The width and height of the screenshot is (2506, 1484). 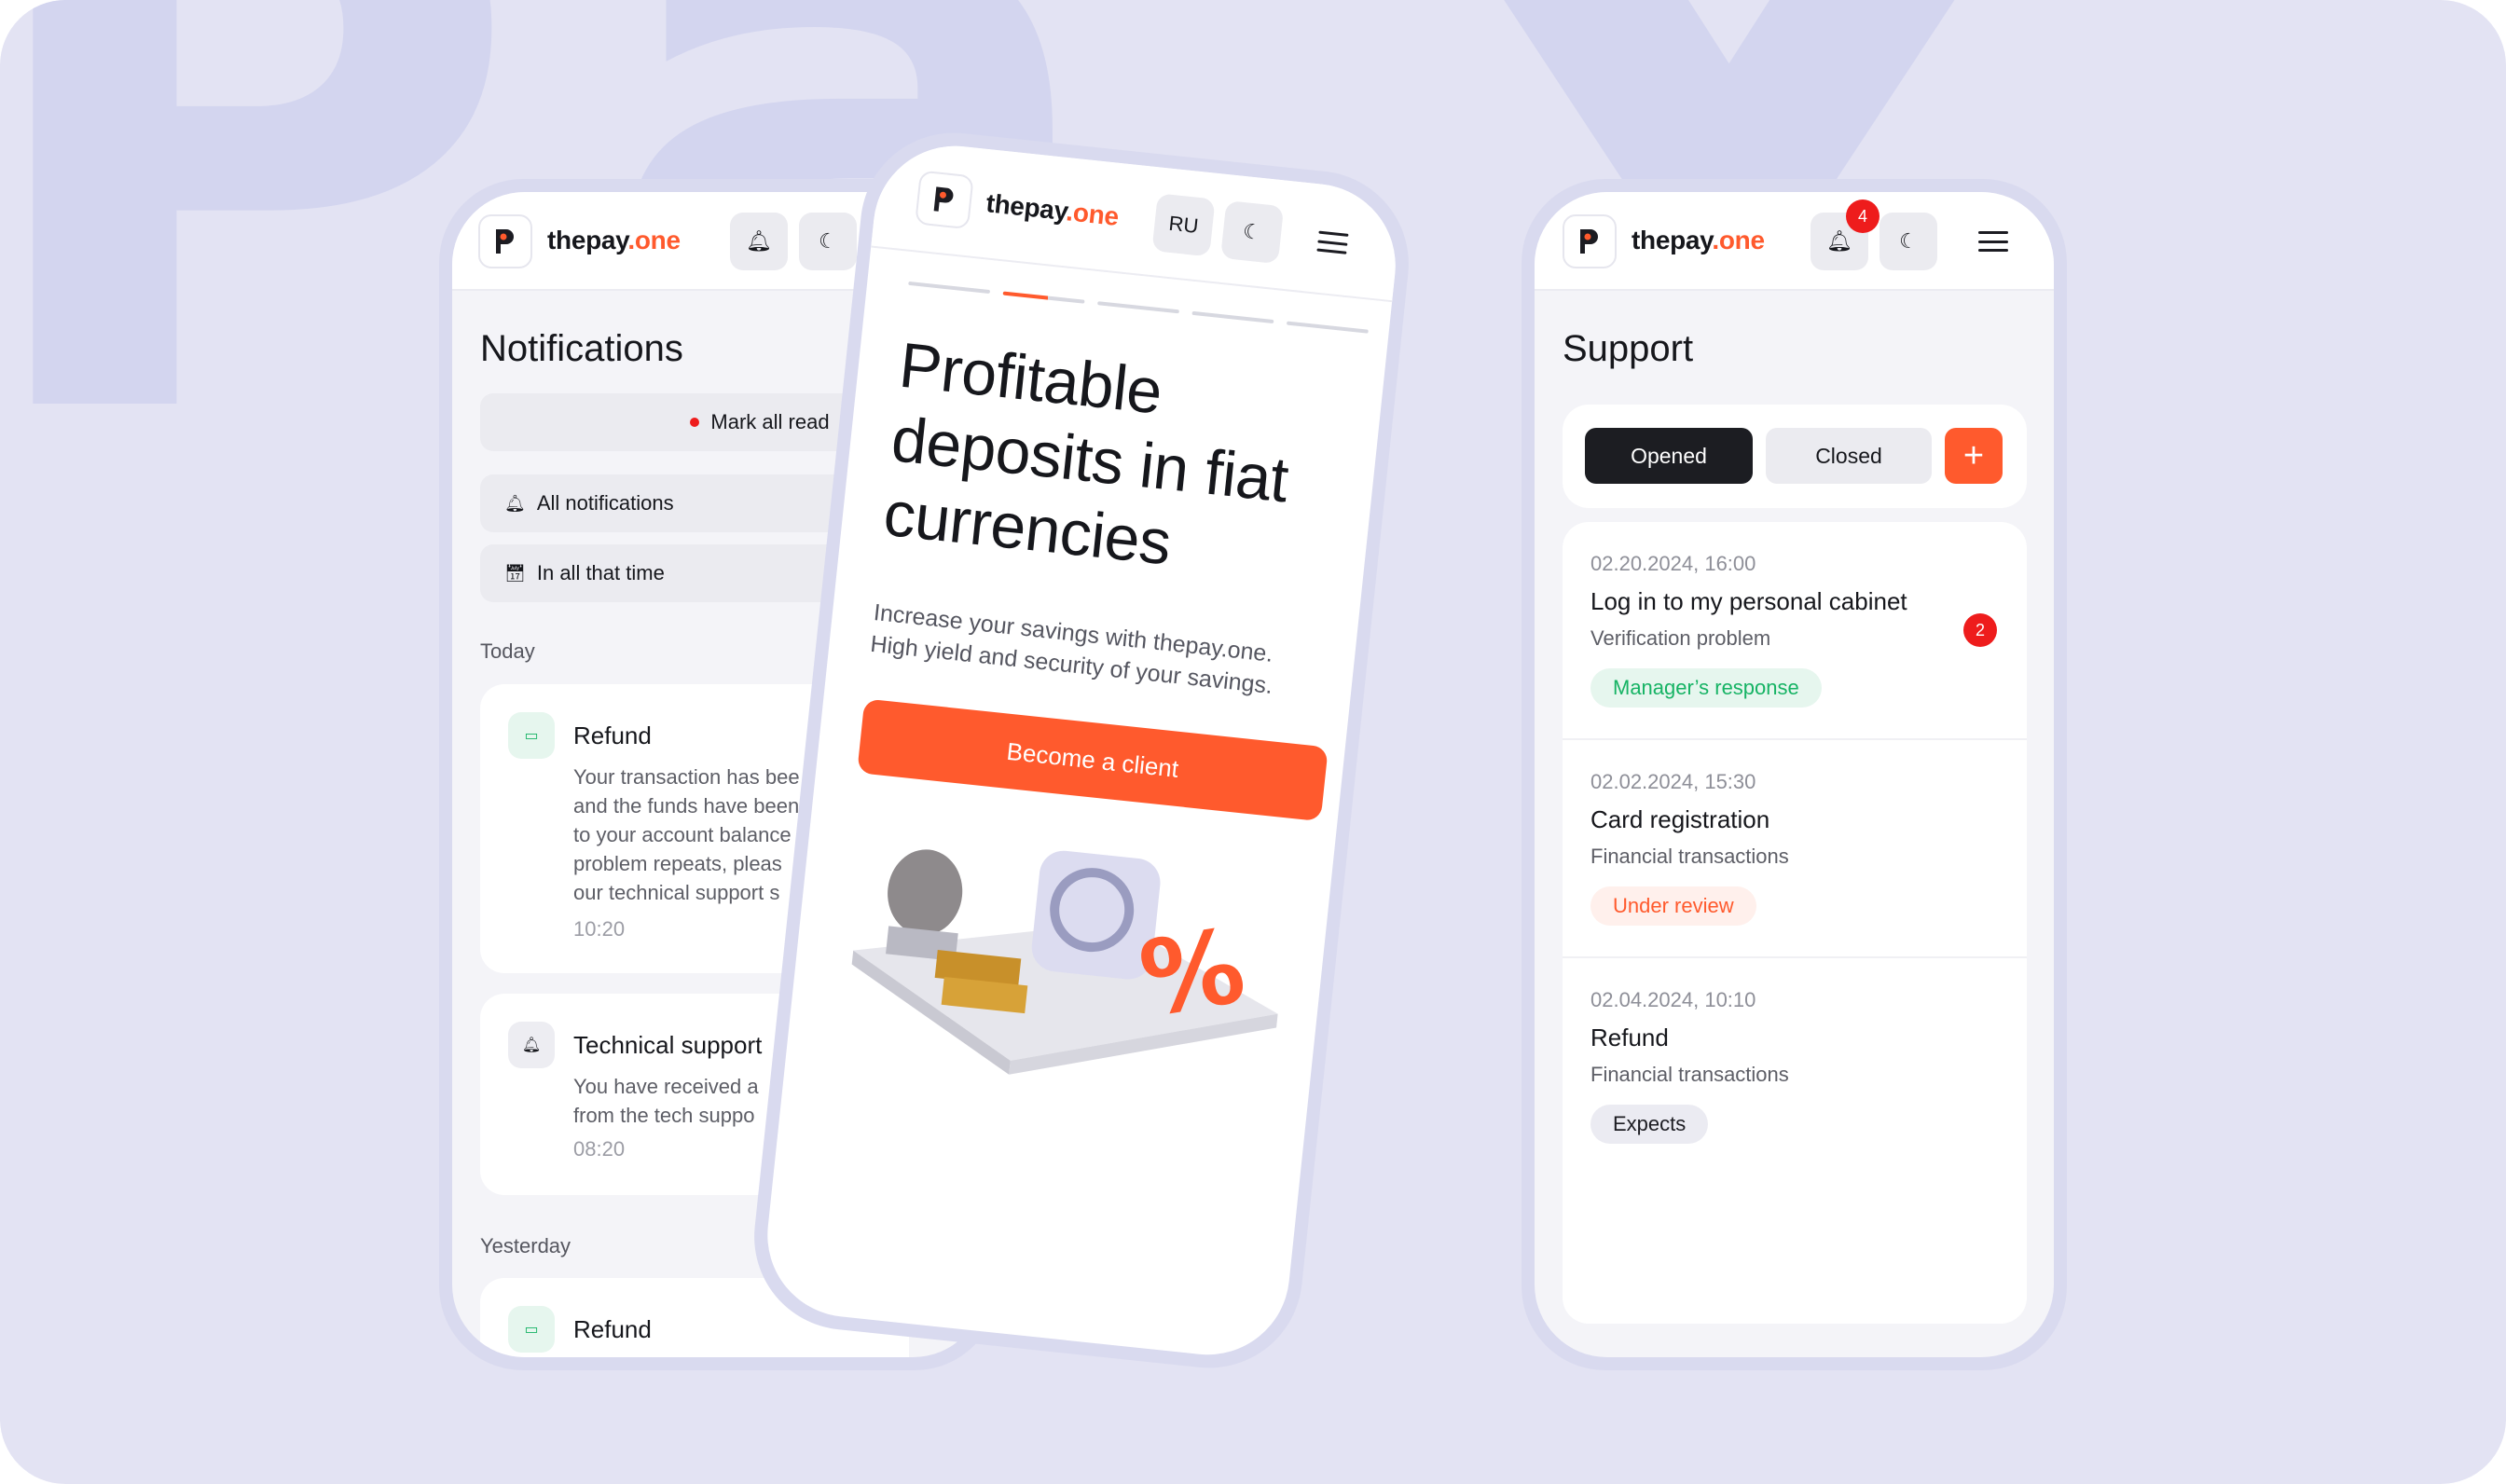 What do you see at coordinates (599, 1149) in the screenshot?
I see `notification-time: 08:20` at bounding box center [599, 1149].